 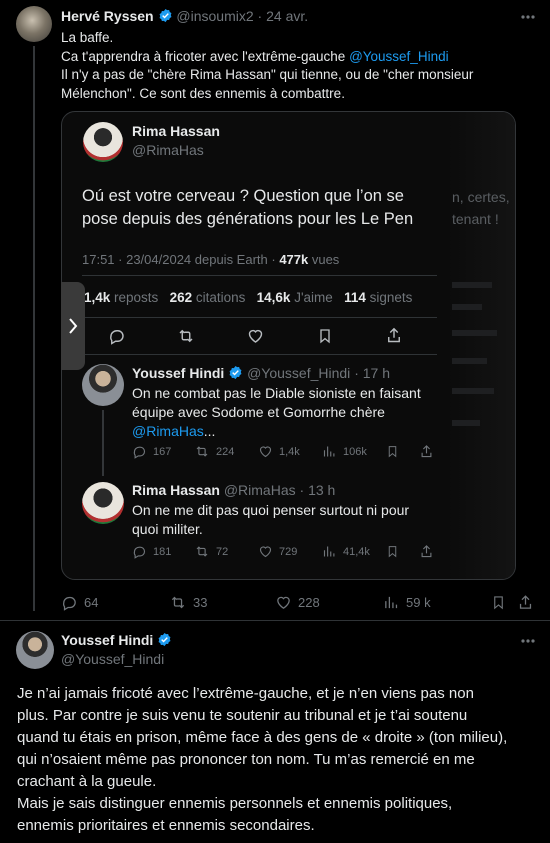 I want to click on embed-author-handle: @RimaHas, so click(x=168, y=150).